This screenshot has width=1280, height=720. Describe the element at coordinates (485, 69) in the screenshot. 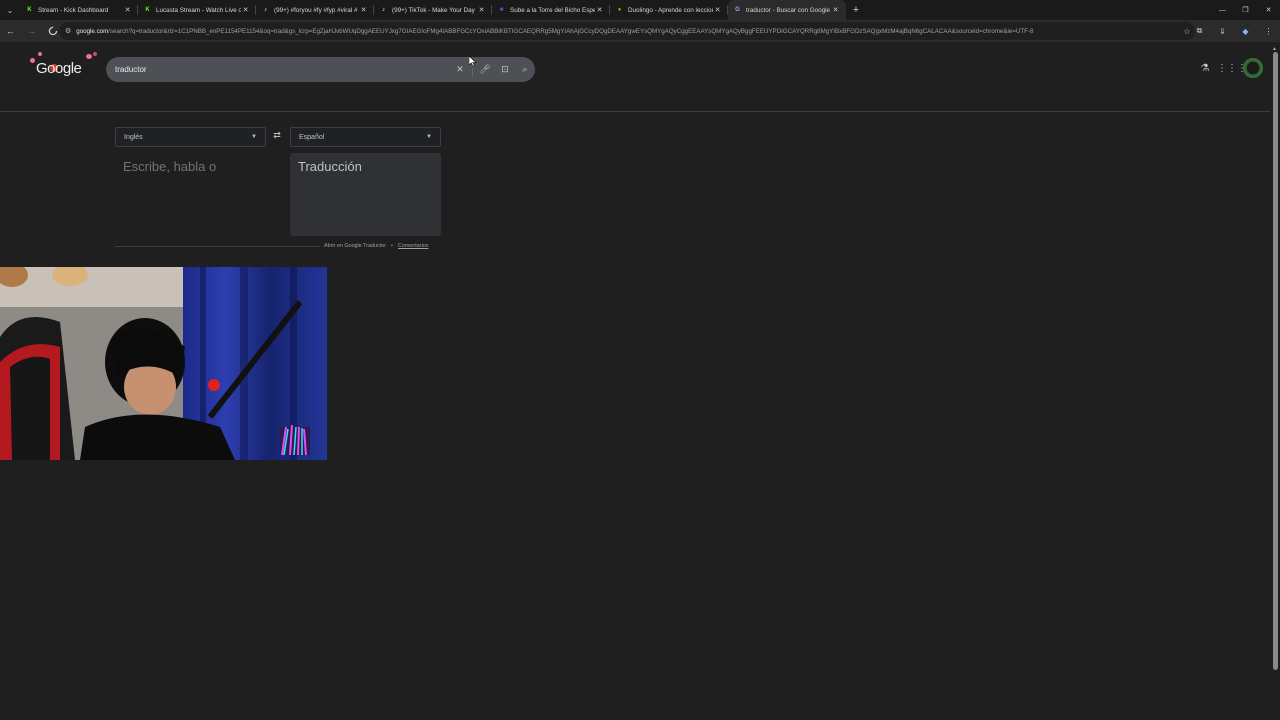

I see `microphone-icon: 🎤︎` at that location.